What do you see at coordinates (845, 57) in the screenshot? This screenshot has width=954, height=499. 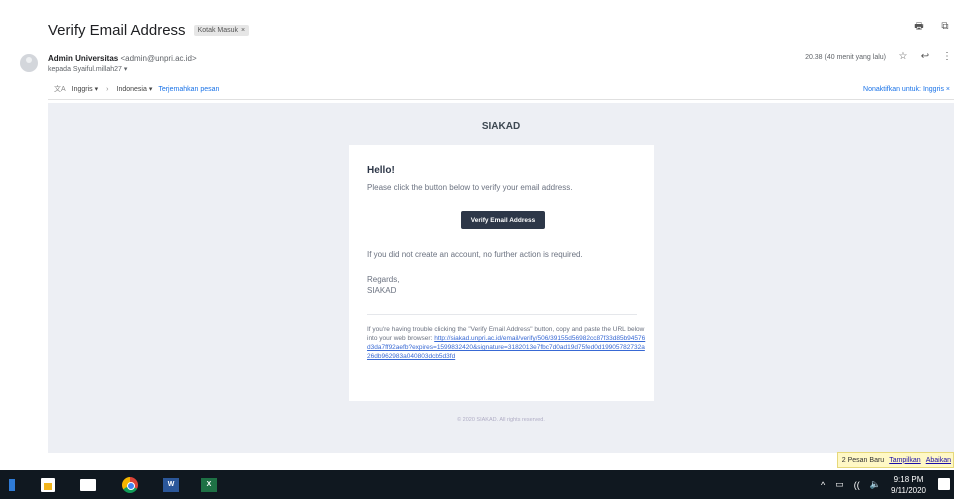 I see `message-time: 20.38 (40 menit yang lalu)` at bounding box center [845, 57].